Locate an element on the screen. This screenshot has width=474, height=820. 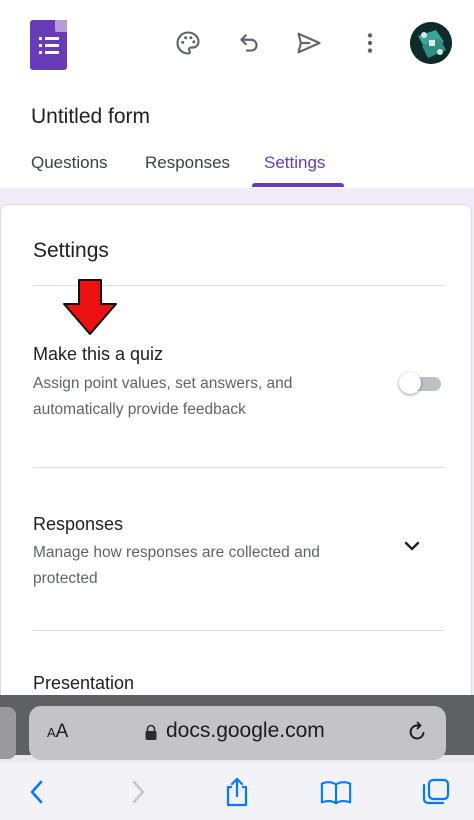
app-header is located at coordinates (237, 45).